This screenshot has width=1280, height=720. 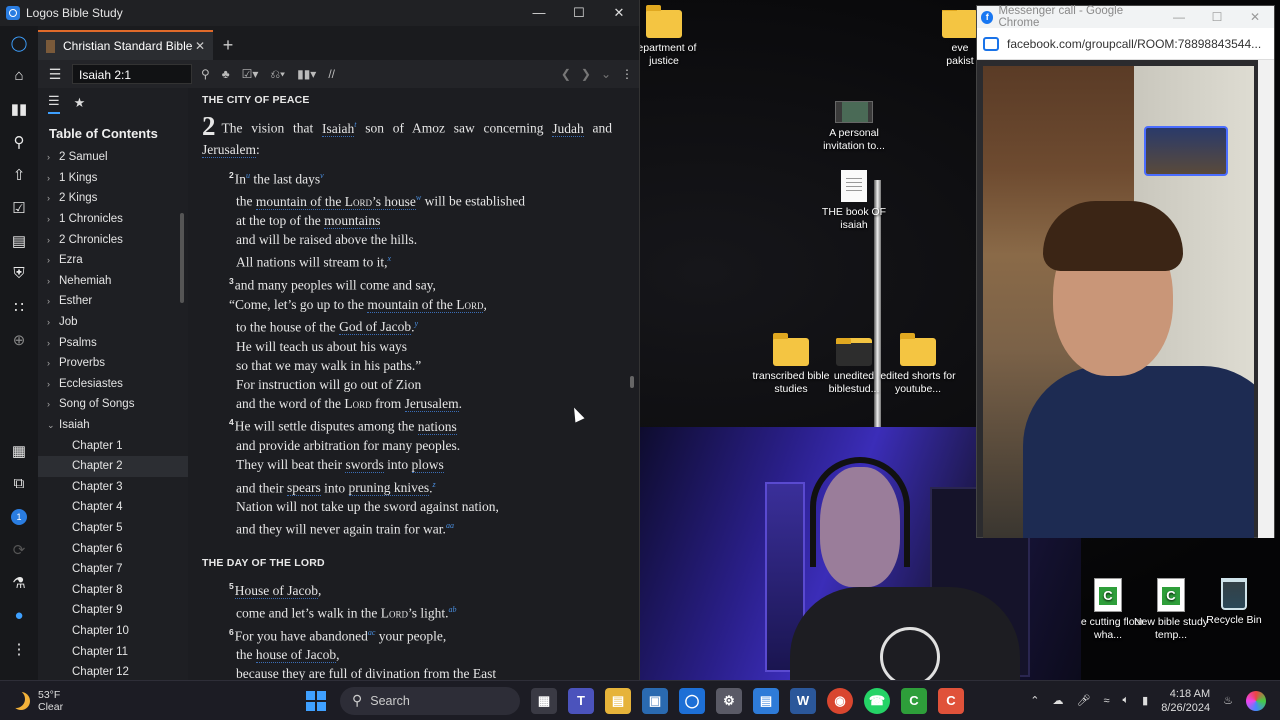 I want to click on home-icon: ⌂, so click(x=19, y=75).